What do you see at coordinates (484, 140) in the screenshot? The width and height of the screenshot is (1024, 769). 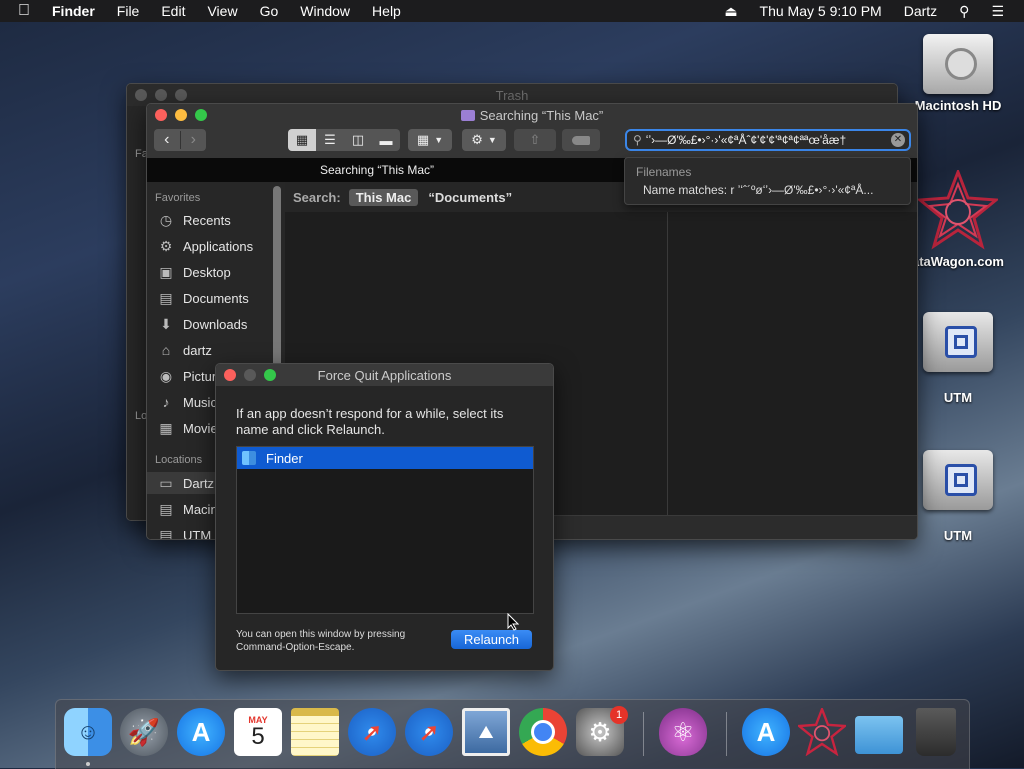 I see `action-button: ⚙ ▼` at bounding box center [484, 140].